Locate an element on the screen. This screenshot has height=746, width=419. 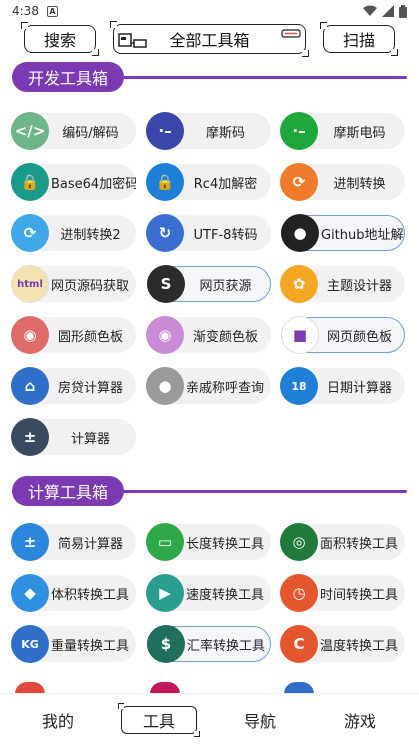
tool-button: ⌂ 房贷计算器 is located at coordinates (73, 386).